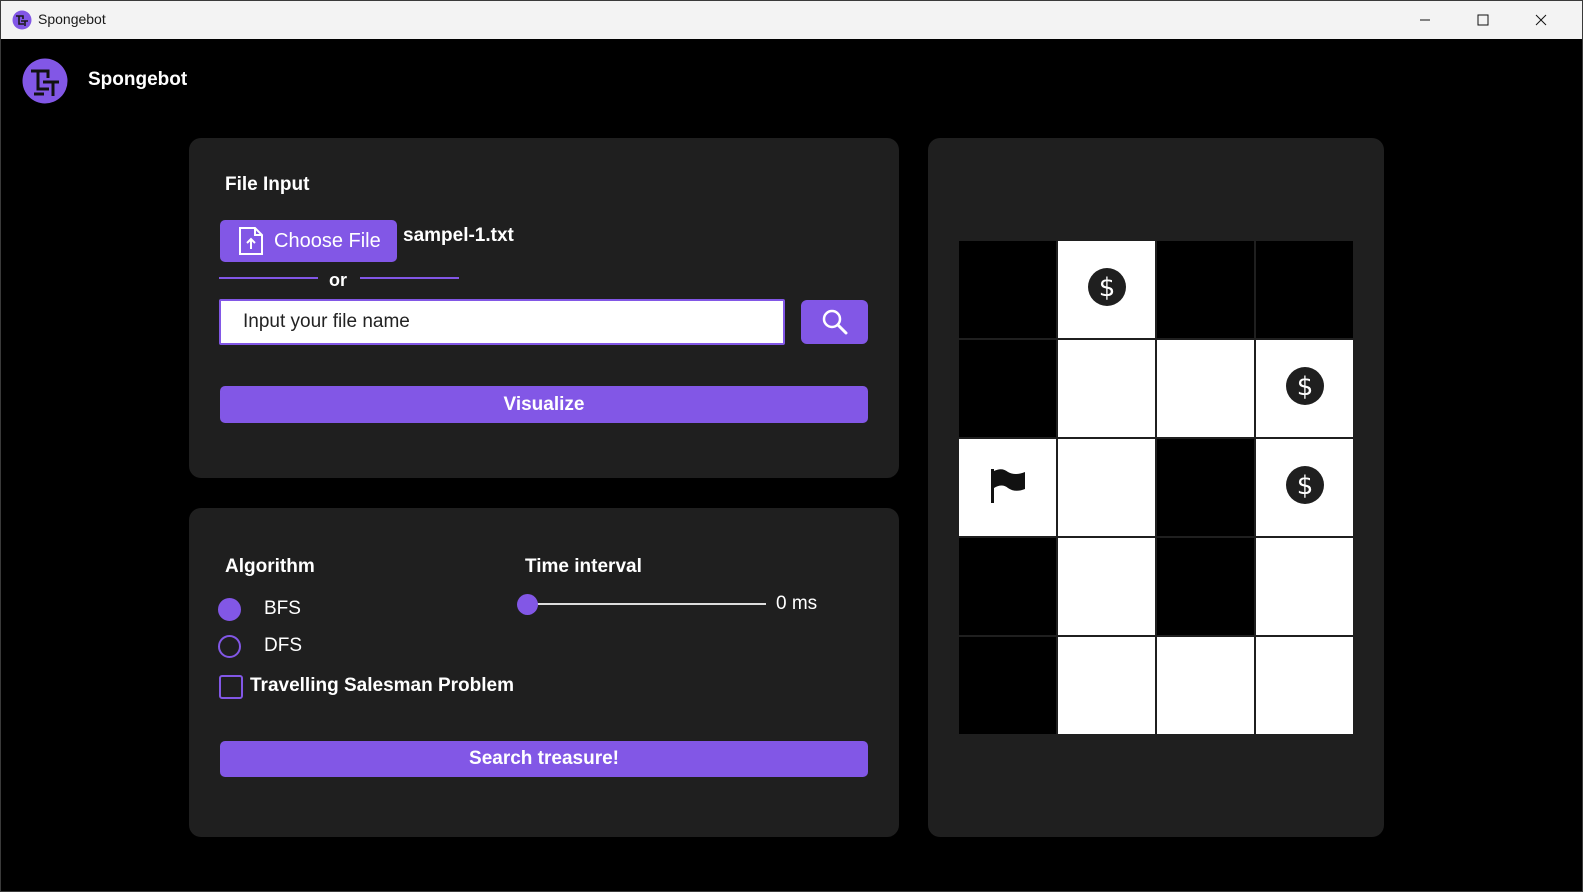 This screenshot has width=1583, height=892. What do you see at coordinates (502, 322) in the screenshot?
I see `file-name-input` at bounding box center [502, 322].